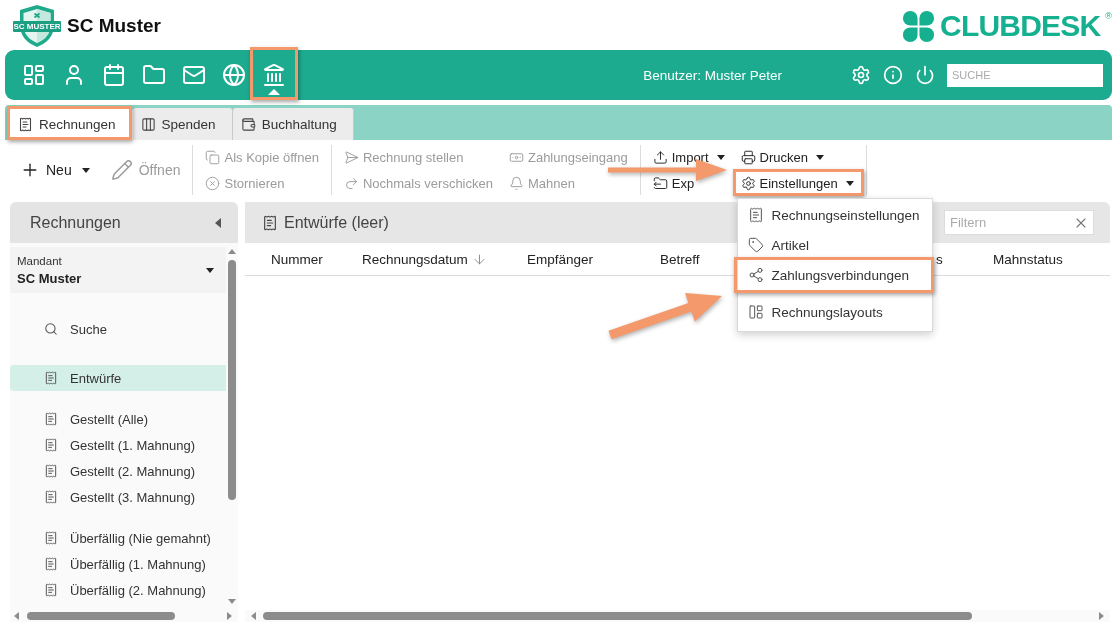 The height and width of the screenshot is (628, 1119). Describe the element at coordinates (893, 75) in the screenshot. I see `info-icon` at that location.